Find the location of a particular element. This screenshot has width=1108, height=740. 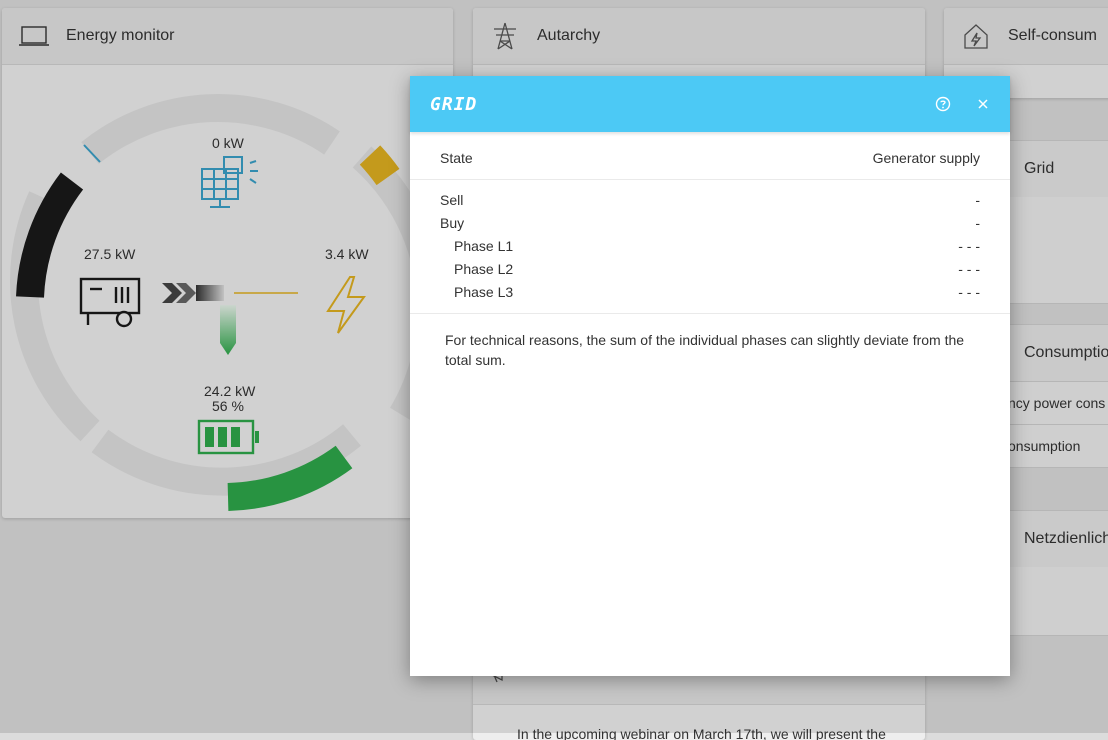

phase-l1-value: - - - is located at coordinates (969, 245).